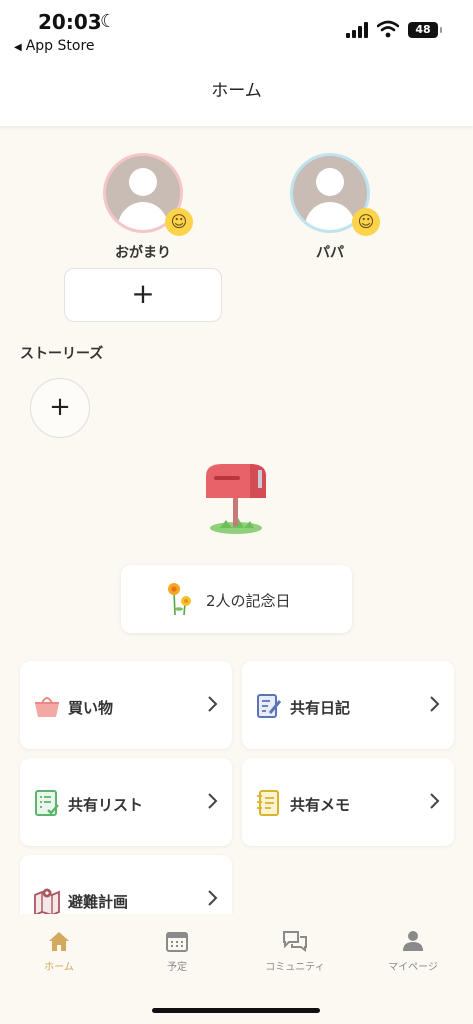 The height and width of the screenshot is (1024, 473). Describe the element at coordinates (47, 803) in the screenshot. I see `checklist-icon` at that location.